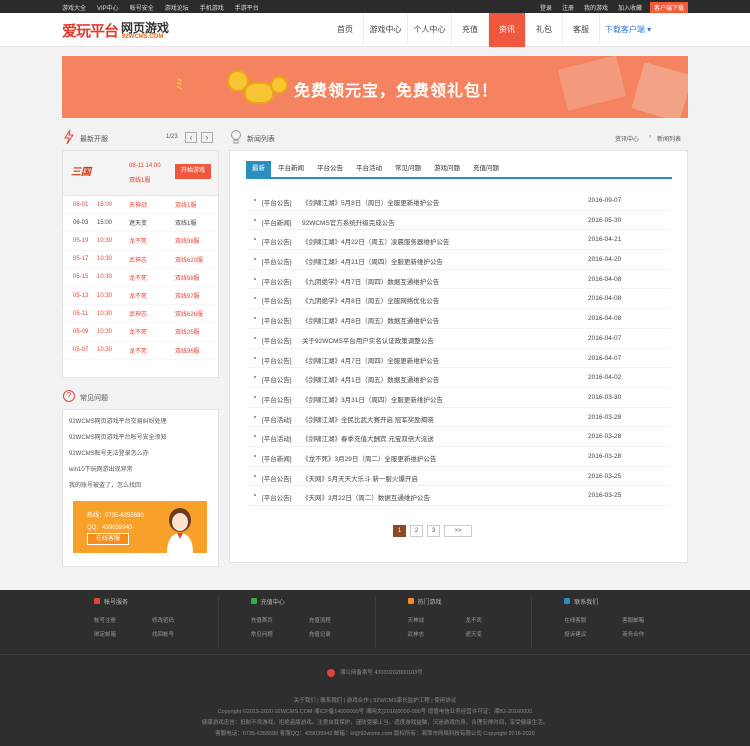 The image size is (750, 746). What do you see at coordinates (177, 7) in the screenshot?
I see `top-link-forum: 游戏论坛` at bounding box center [177, 7].